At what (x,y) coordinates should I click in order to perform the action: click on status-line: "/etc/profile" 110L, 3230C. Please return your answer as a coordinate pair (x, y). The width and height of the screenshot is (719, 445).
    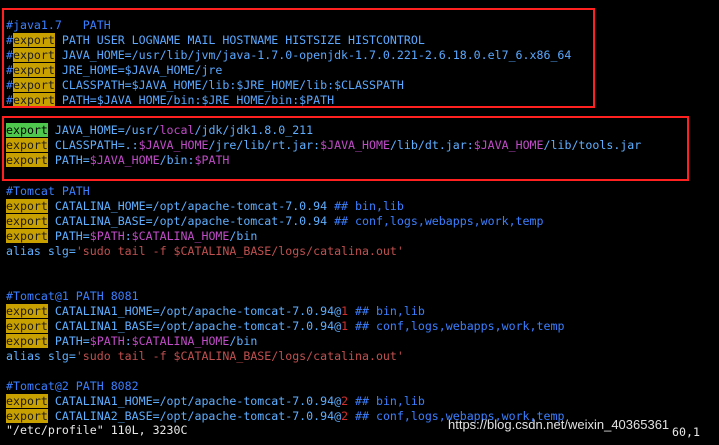
    Looking at the image, I should click on (97, 430).